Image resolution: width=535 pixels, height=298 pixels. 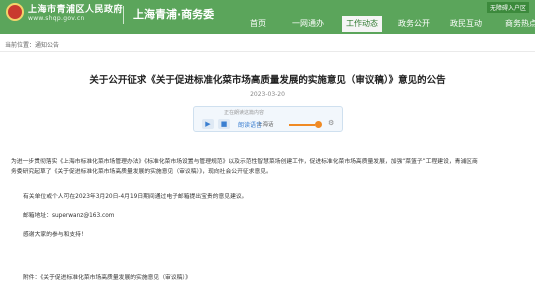 I want to click on paragraph-email: 邮箱地址：superwanz@163.com, so click(x=68, y=216).